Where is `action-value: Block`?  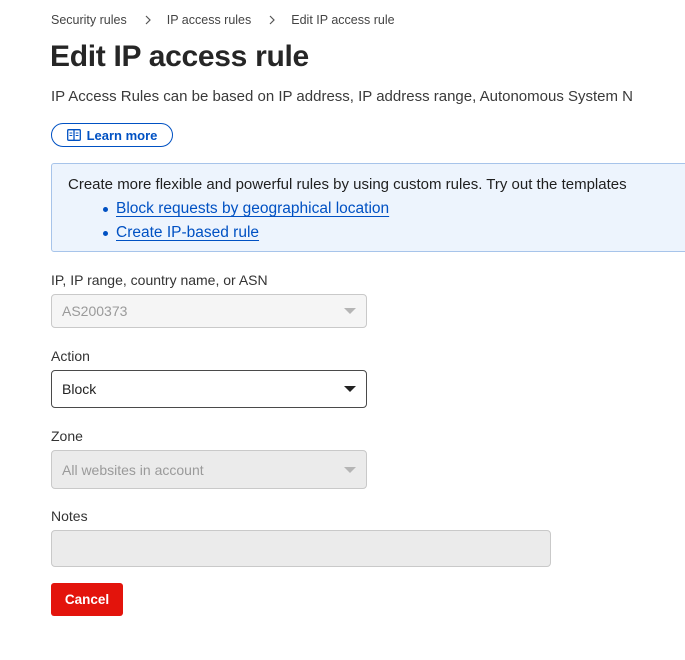
action-value: Block is located at coordinates (79, 389).